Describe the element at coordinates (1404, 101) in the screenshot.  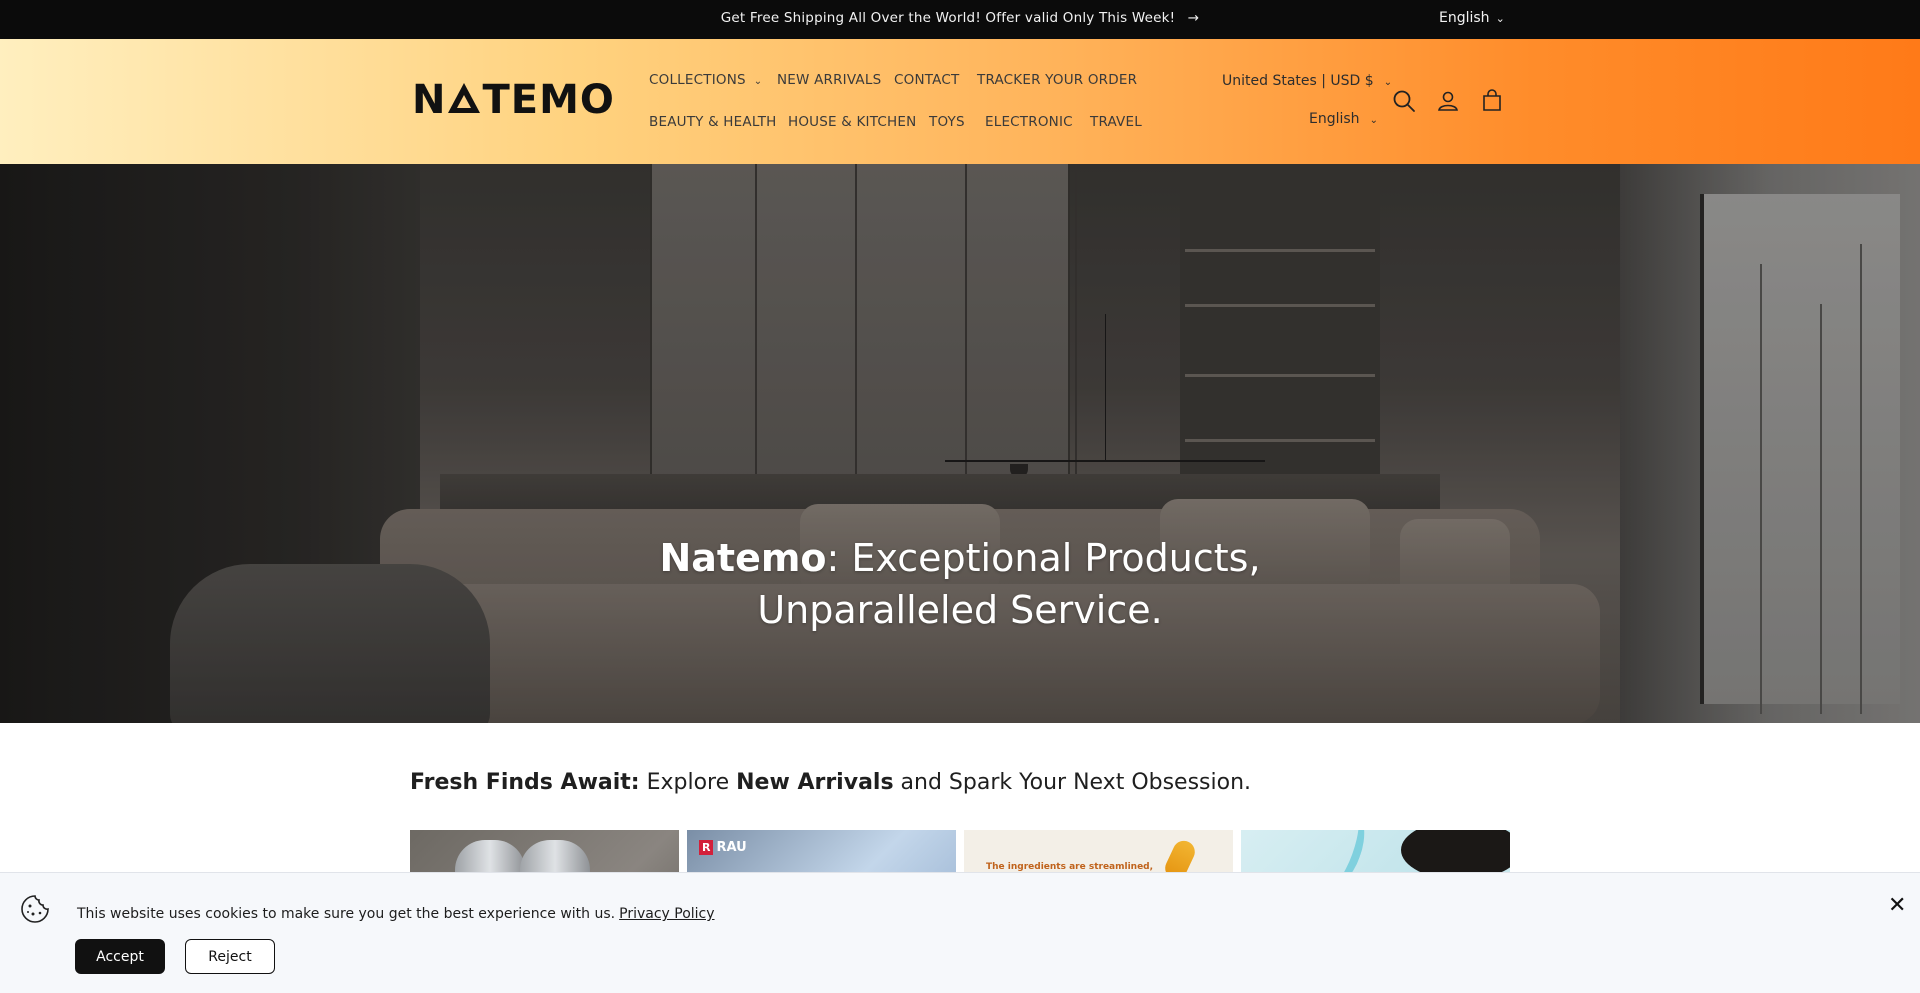
I see `search-icon` at that location.